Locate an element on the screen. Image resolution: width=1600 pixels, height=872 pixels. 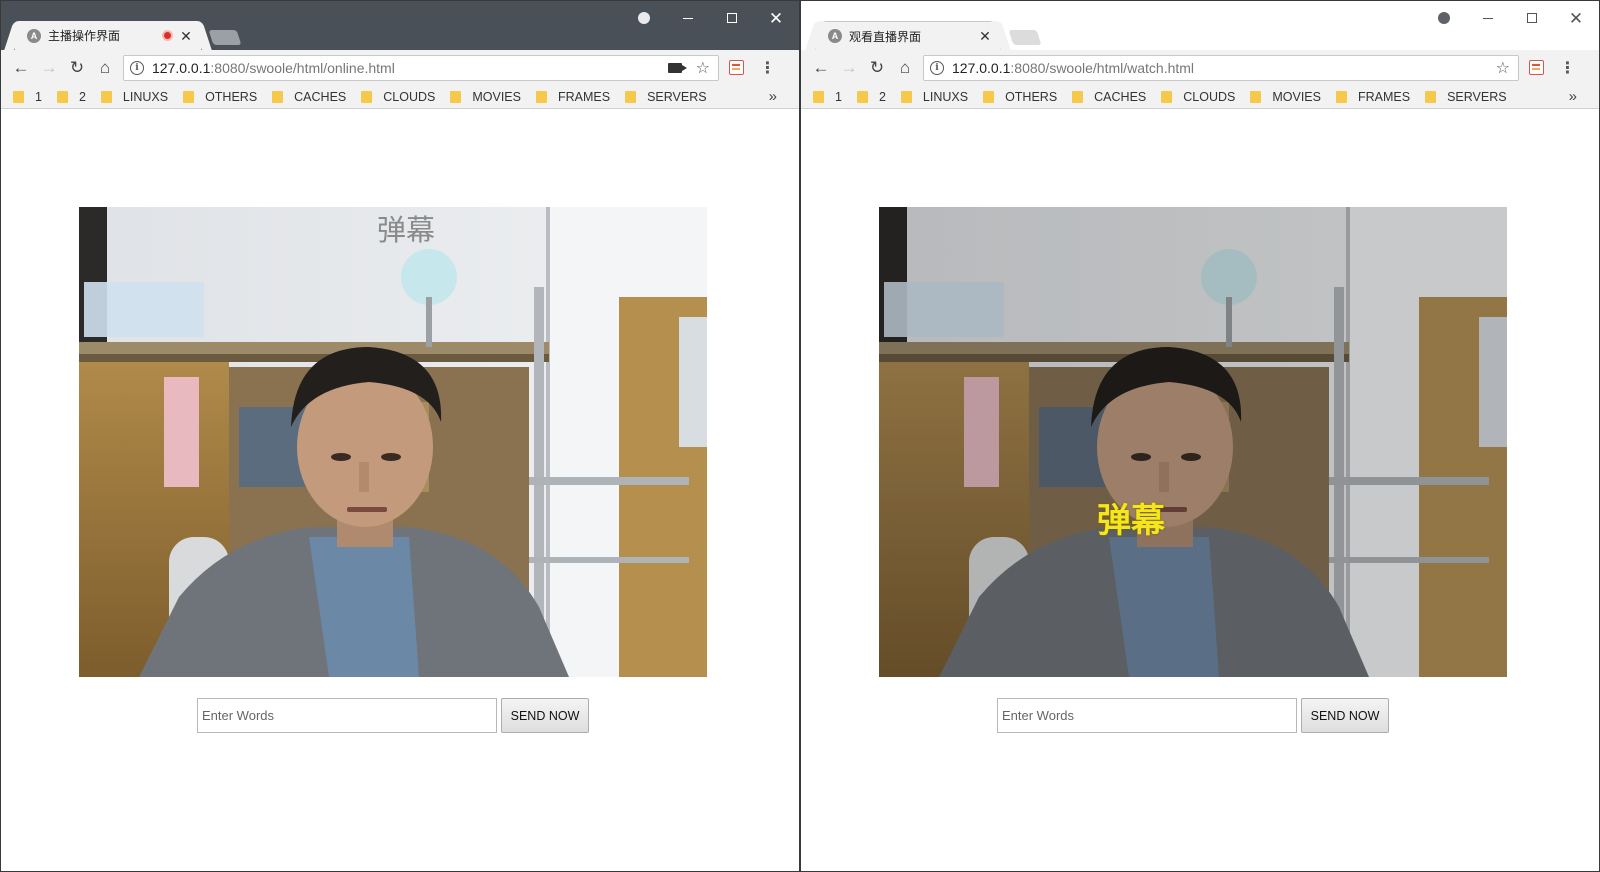
active-tab: A 主播操作界面 ✕ is located at coordinates (108, 35).